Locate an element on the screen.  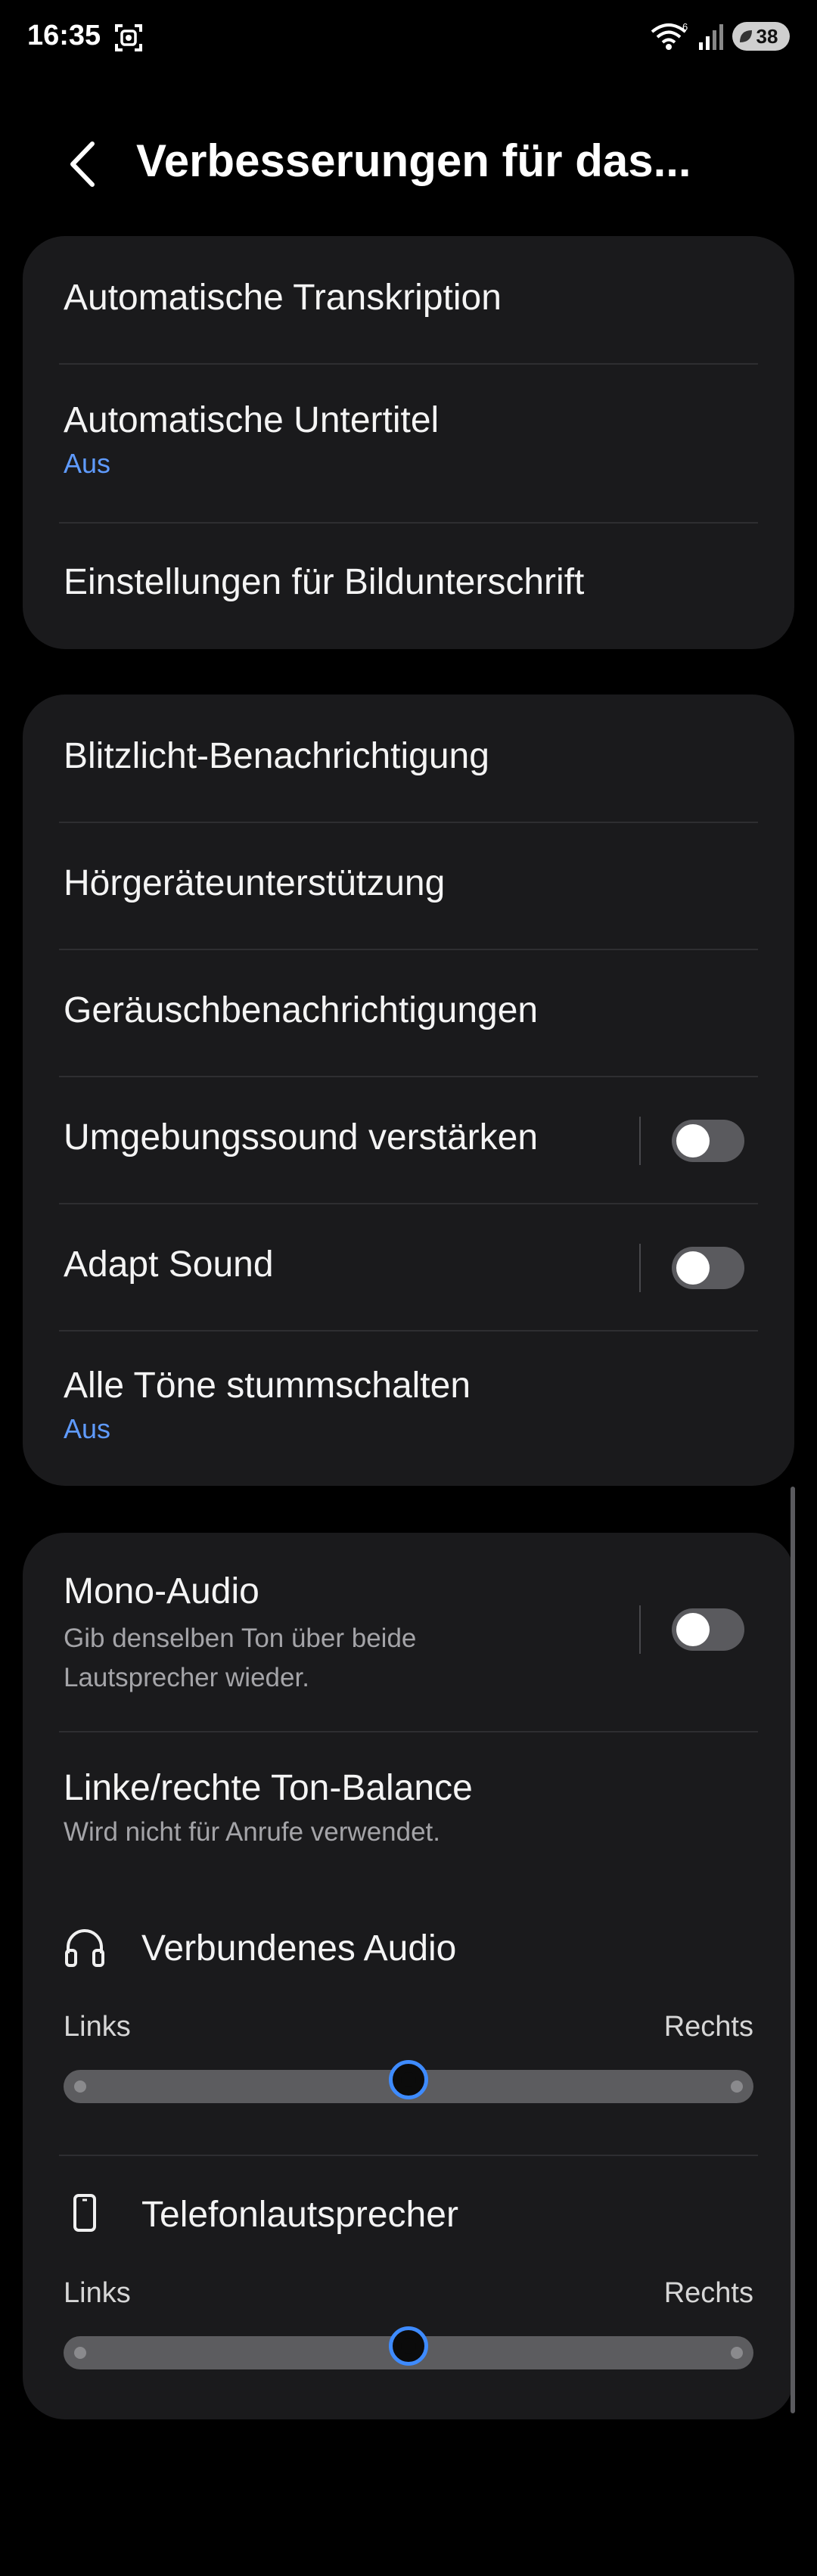
item-label: Umgebungssound verstärken is located at coordinates (301, 1137).